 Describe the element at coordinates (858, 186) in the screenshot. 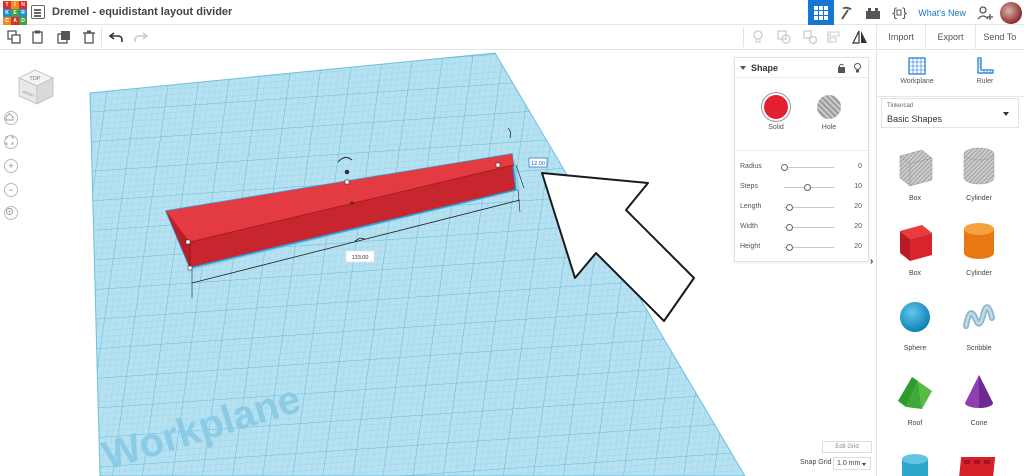

I see `param-value: 10` at that location.